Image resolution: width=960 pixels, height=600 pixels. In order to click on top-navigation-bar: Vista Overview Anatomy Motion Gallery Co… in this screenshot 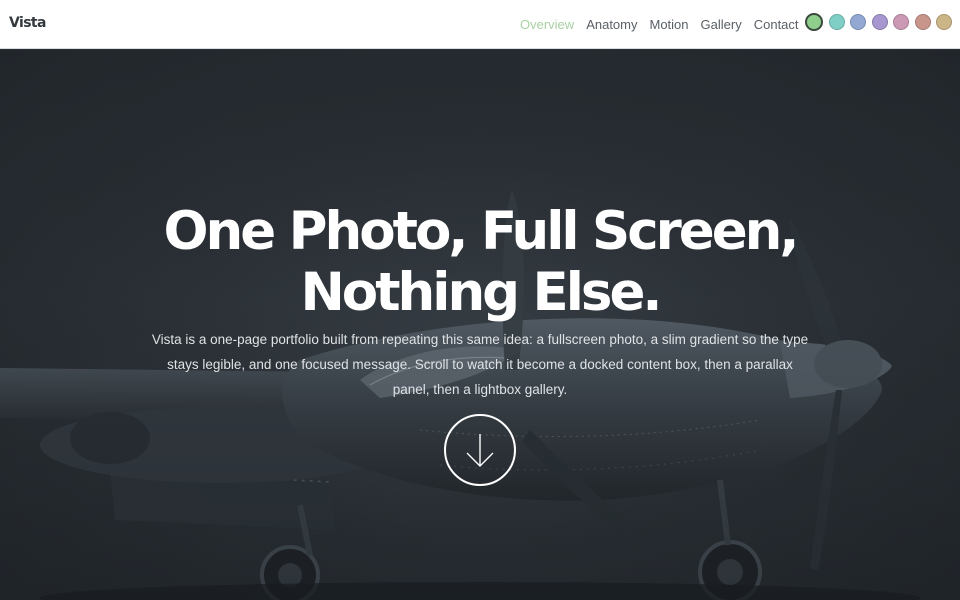, I will do `click(480, 24)`.